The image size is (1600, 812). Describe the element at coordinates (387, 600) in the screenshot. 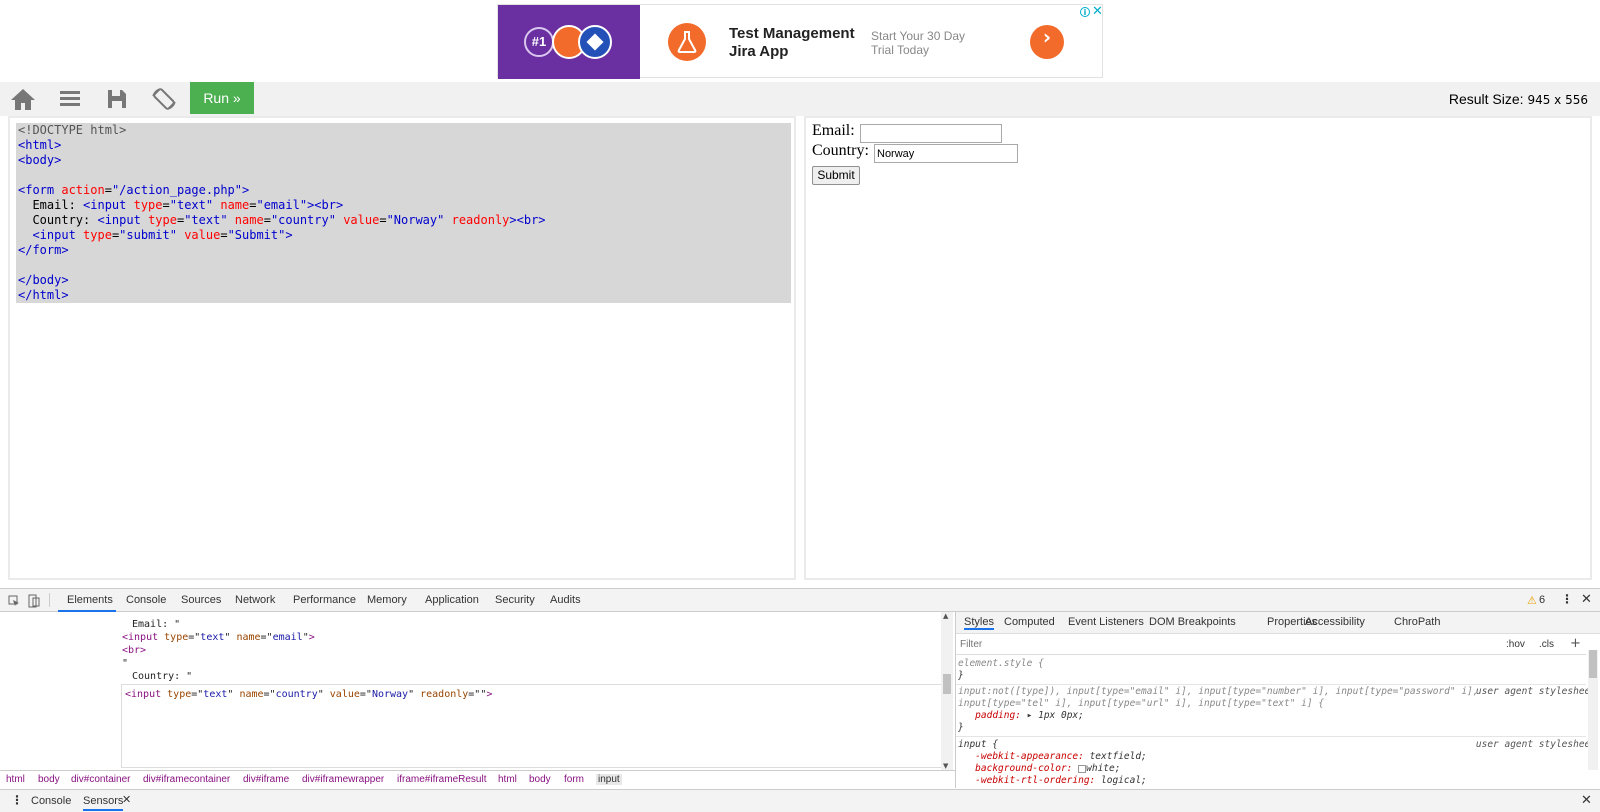

I see `tab-memory: Memory` at that location.